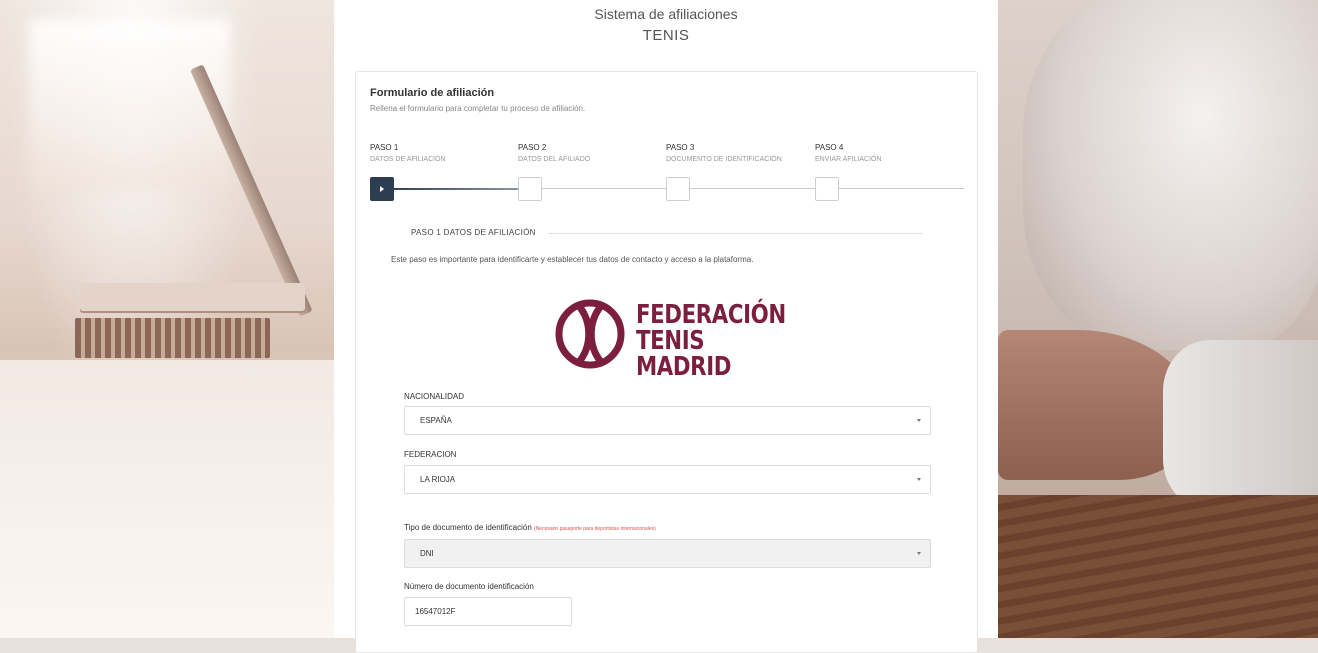  I want to click on federation-value: LA RIOJA, so click(438, 479).